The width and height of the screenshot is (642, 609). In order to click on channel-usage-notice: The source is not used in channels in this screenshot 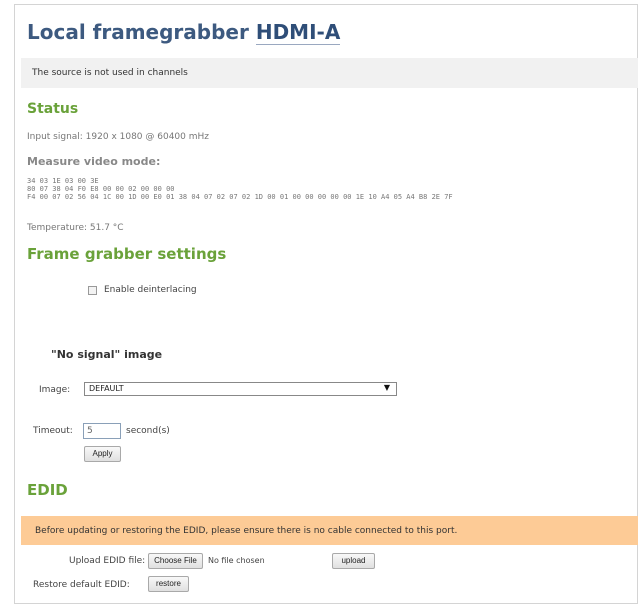, I will do `click(329, 73)`.